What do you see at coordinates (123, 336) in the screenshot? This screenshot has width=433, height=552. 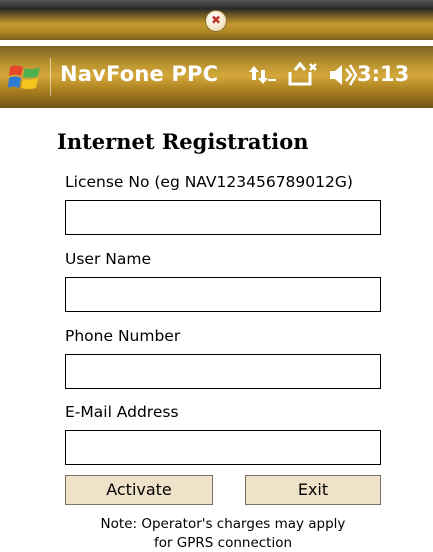 I see `phone-label: Phone Number` at bounding box center [123, 336].